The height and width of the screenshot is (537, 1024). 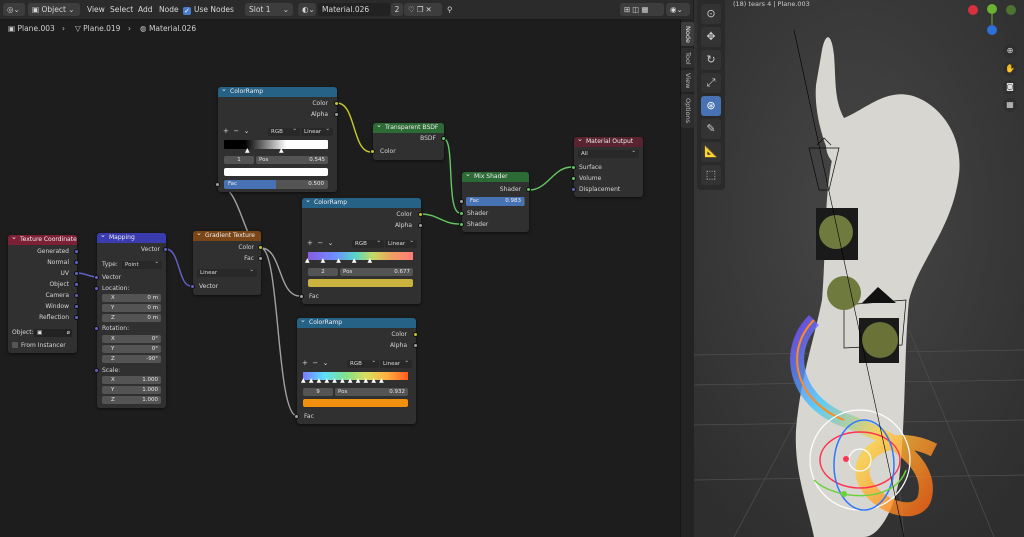 I want to click on tab-view: View, so click(x=687, y=81).